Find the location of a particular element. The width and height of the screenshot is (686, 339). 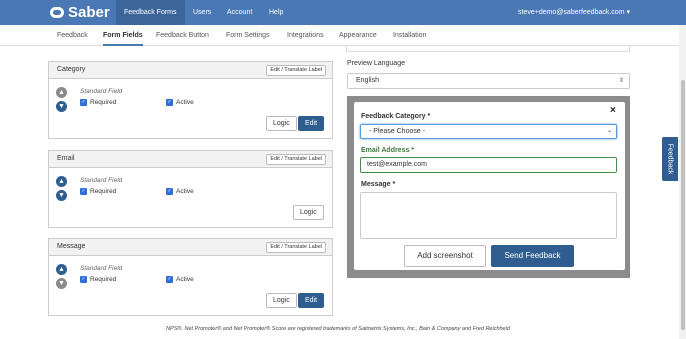

feedback-tab-label: Feedback is located at coordinates (670, 159).